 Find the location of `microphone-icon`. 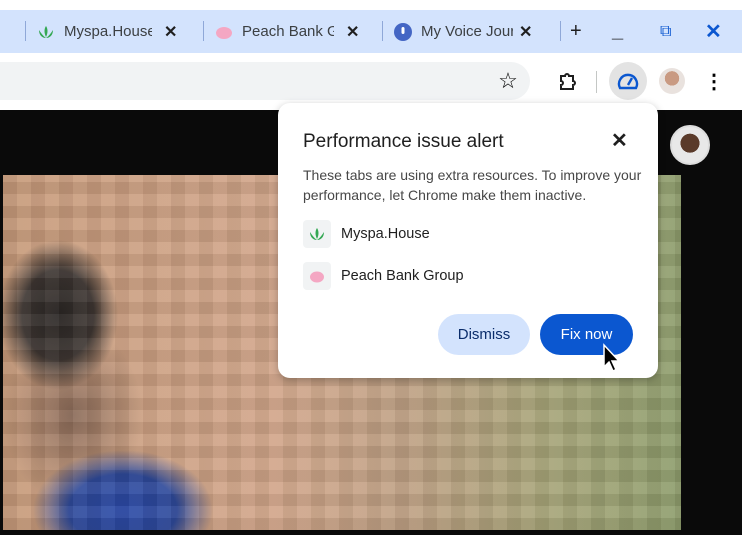

microphone-icon is located at coordinates (403, 31).